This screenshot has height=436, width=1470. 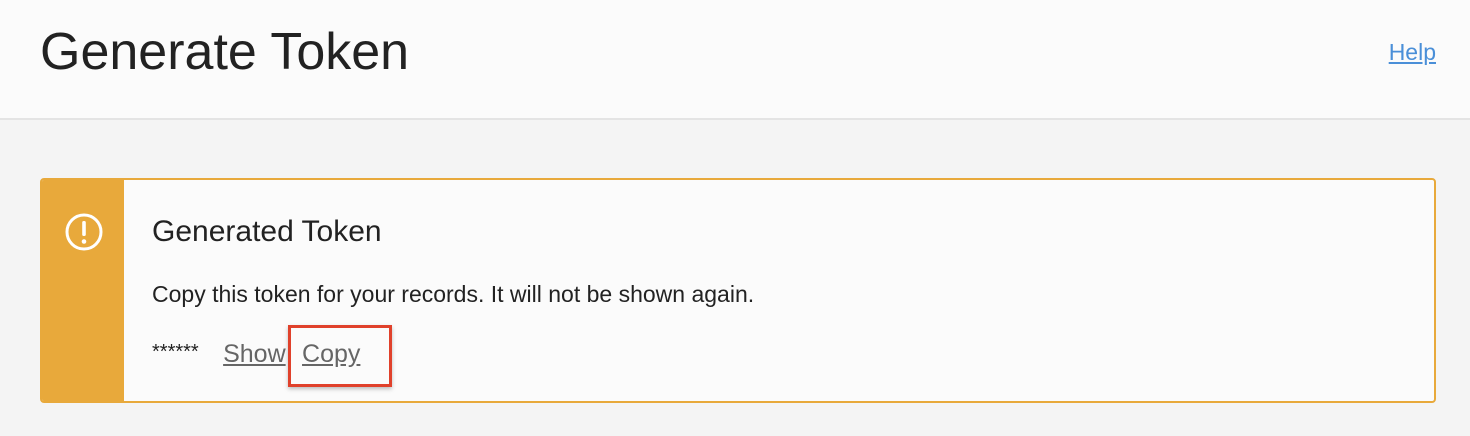 I want to click on page-title: Generate Token, so click(x=225, y=52).